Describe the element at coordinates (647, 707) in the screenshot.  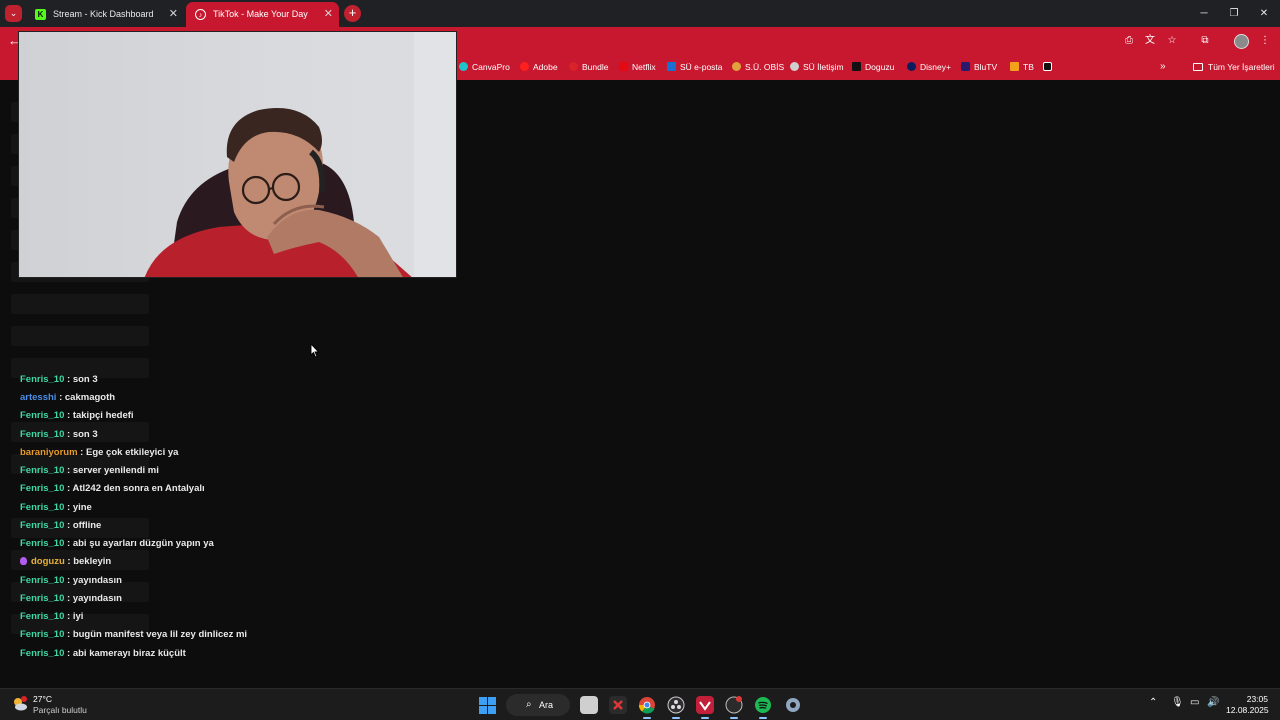
I see `chrome-icon` at that location.